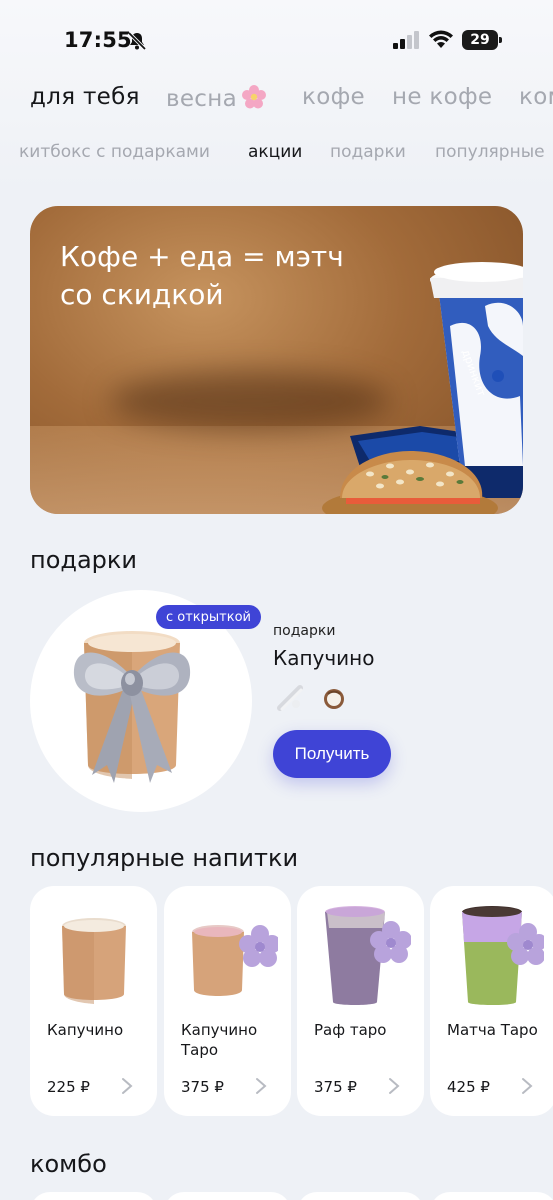 The width and height of the screenshot is (553, 1200). What do you see at coordinates (350, 1030) in the screenshot?
I see `drink-name: Раф таро` at bounding box center [350, 1030].